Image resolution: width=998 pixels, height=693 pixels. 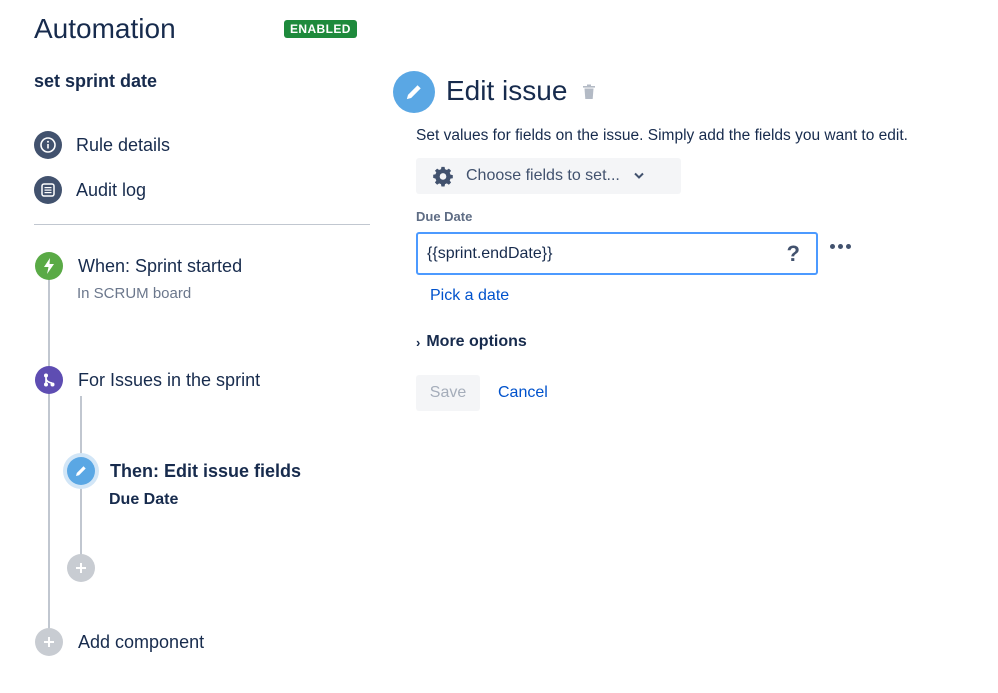 What do you see at coordinates (840, 246) in the screenshot?
I see `more-actions-icon` at bounding box center [840, 246].